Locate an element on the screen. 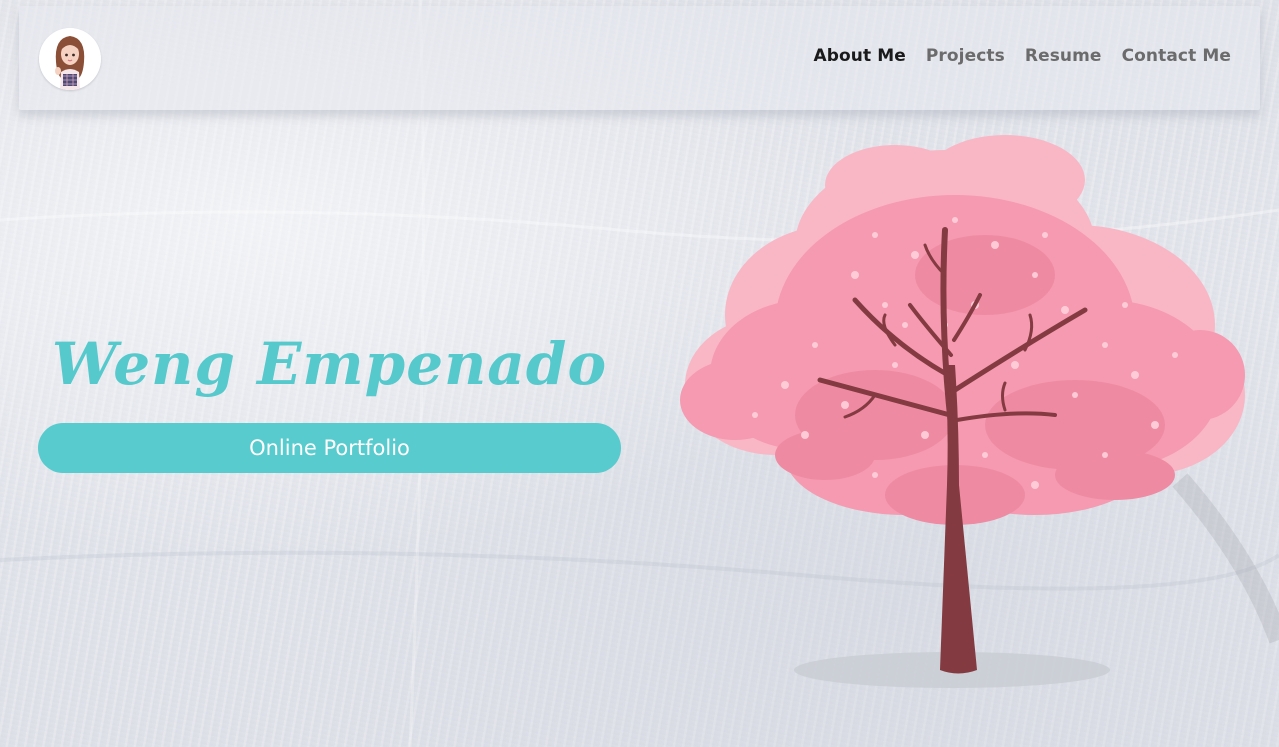  top-navbar: About Me Projects Resume Contact Me is located at coordinates (639, 58).